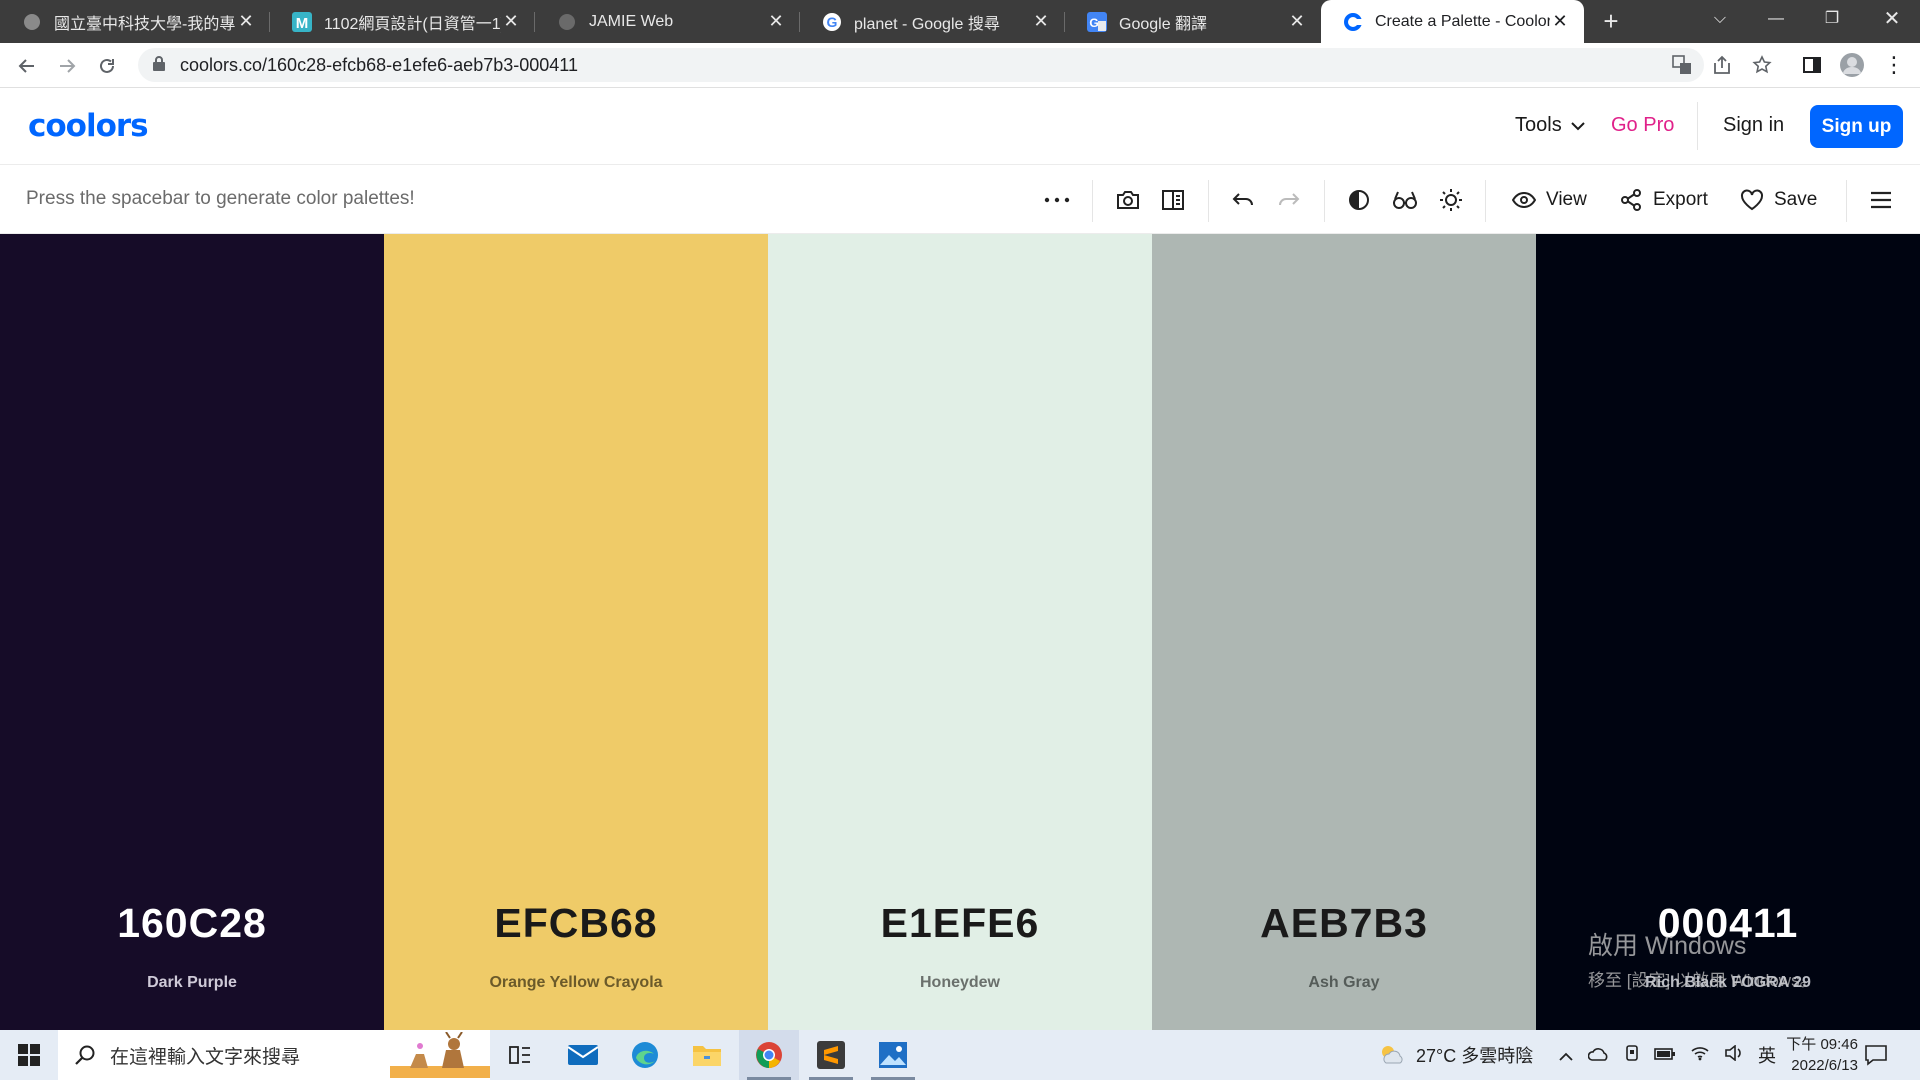 Image resolution: width=1920 pixels, height=1080 pixels. What do you see at coordinates (1243, 200) in the screenshot?
I see `undo-icon` at bounding box center [1243, 200].